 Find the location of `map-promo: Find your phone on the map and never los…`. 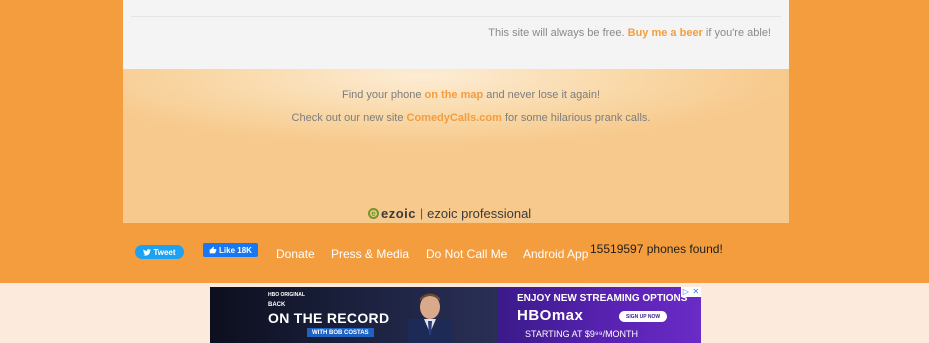

map-promo: Find your phone on the map and never los… is located at coordinates (456, 95).